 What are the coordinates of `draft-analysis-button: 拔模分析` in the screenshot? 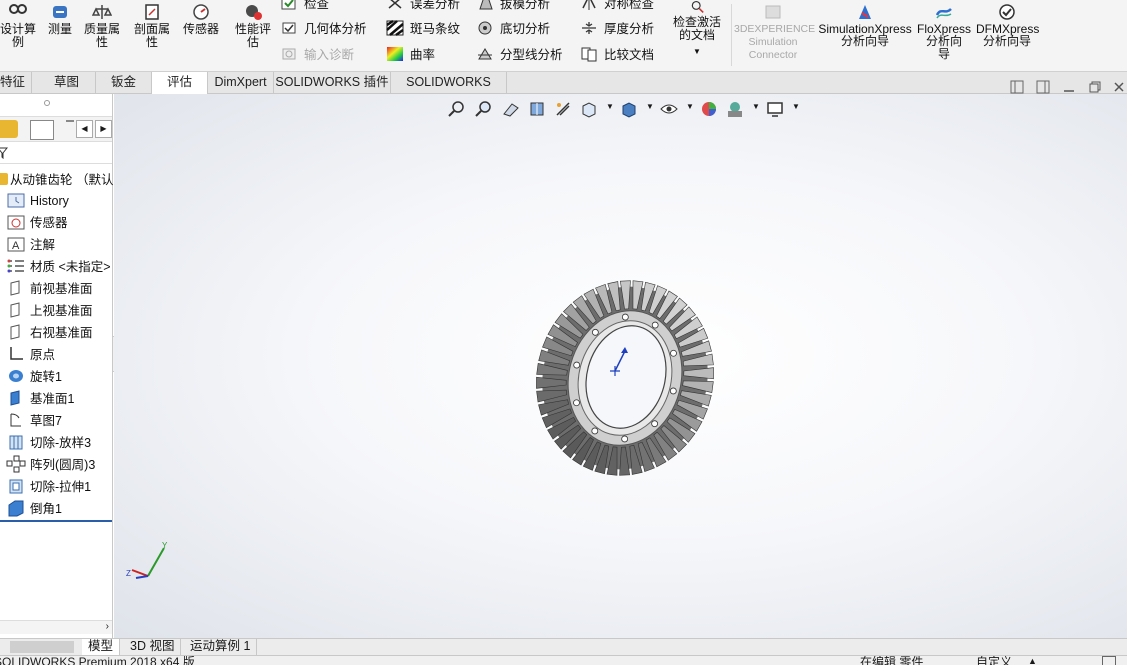 It's located at (513, 6).